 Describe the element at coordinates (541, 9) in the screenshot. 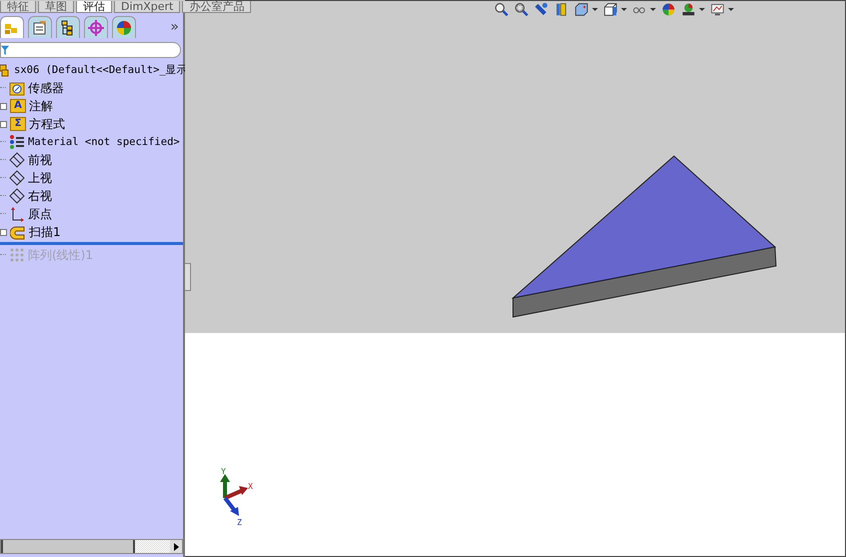

I see `wand-icon` at that location.